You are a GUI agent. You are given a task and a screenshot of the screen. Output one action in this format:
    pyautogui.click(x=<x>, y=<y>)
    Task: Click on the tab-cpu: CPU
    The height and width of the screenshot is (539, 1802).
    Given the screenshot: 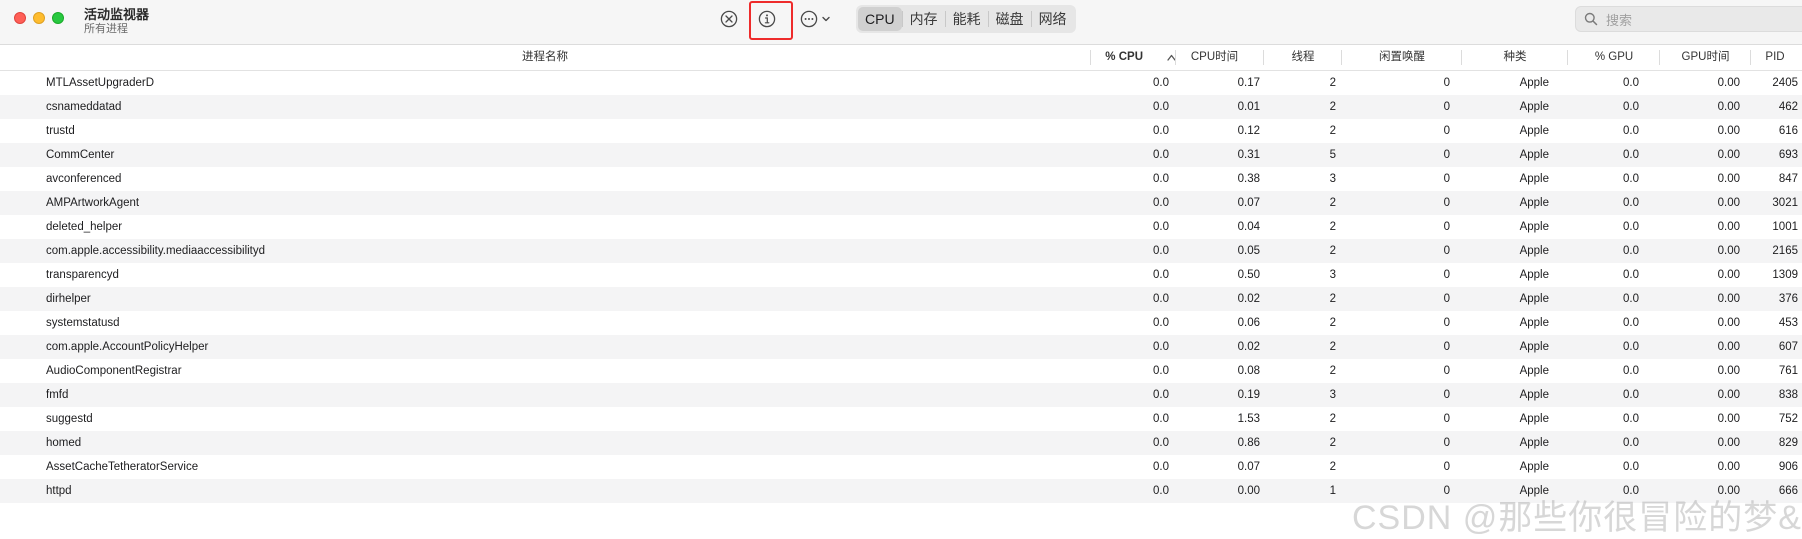 What is the action you would take?
    pyautogui.click(x=880, y=19)
    